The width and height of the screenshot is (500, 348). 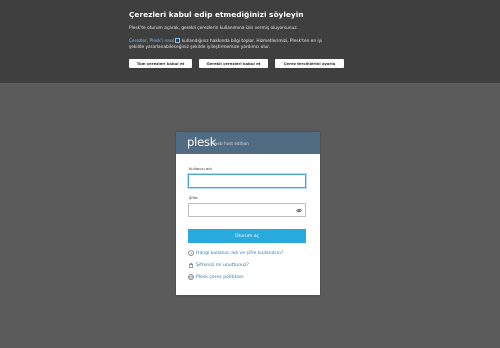 What do you see at coordinates (299, 210) in the screenshot?
I see `eye-icon` at bounding box center [299, 210].